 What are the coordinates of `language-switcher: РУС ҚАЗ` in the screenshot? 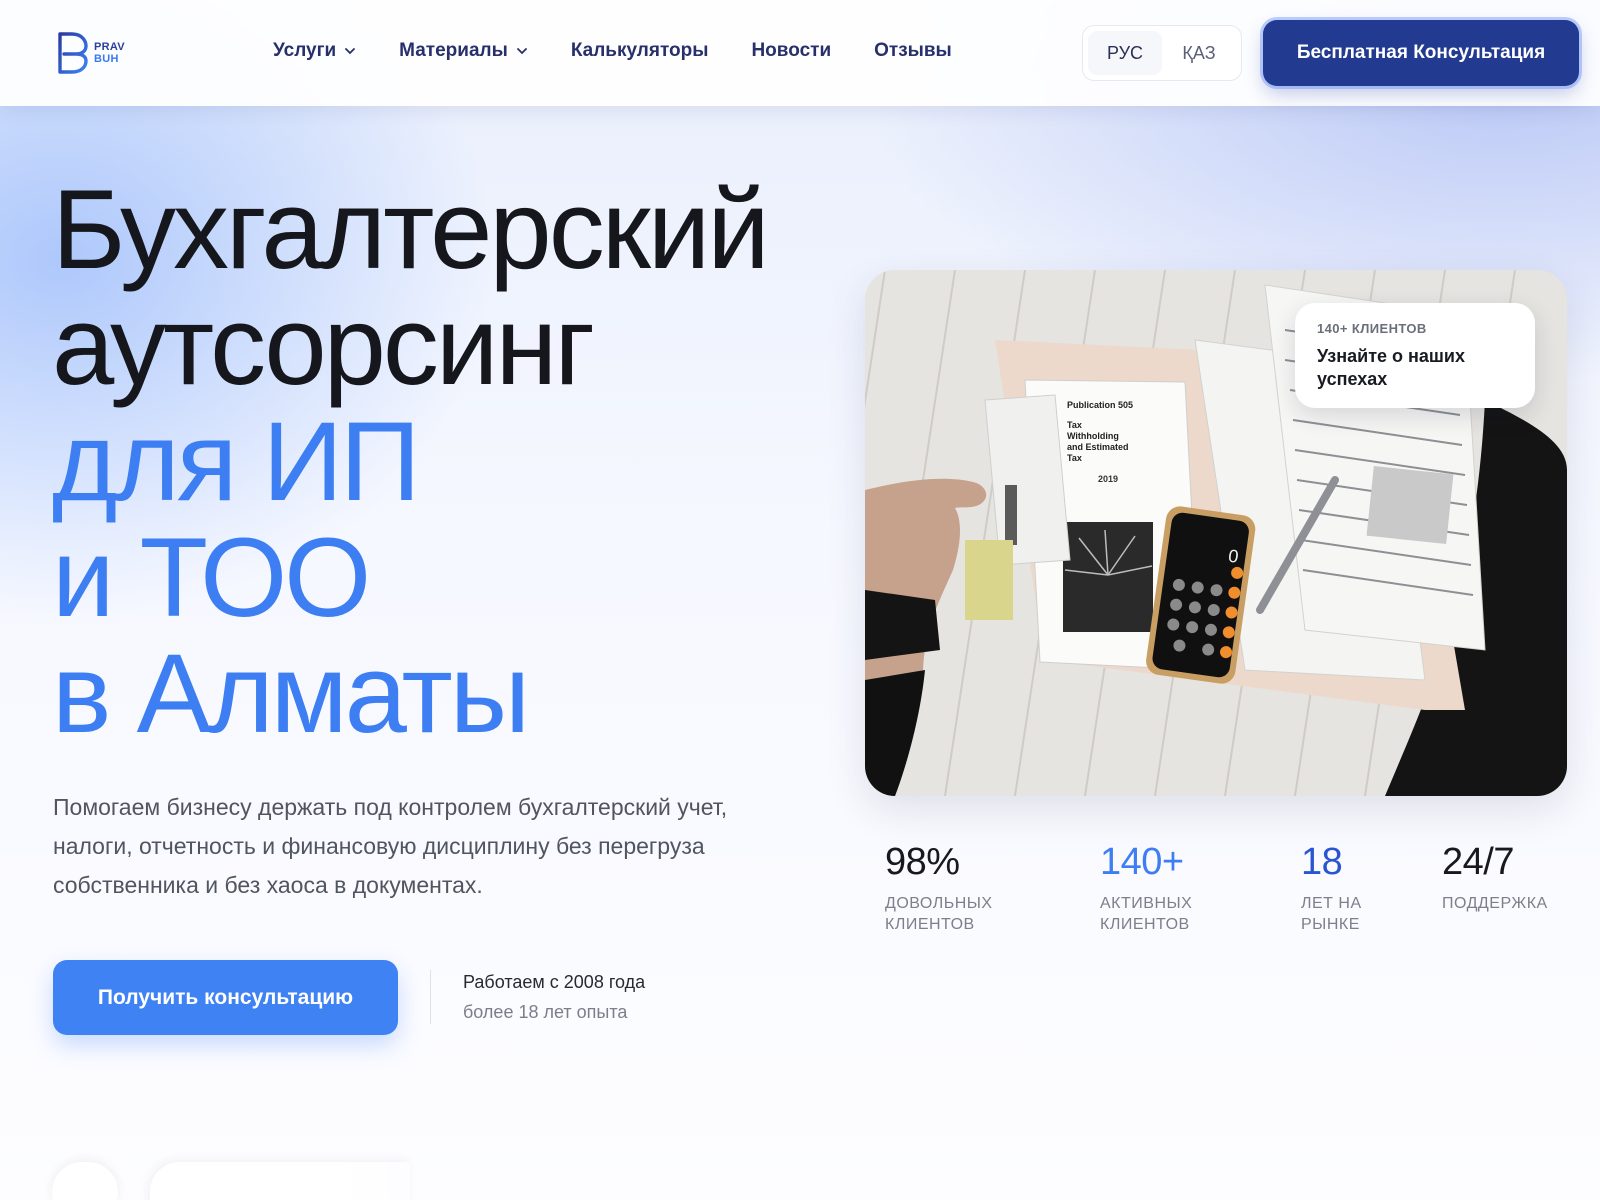 It's located at (1162, 53).